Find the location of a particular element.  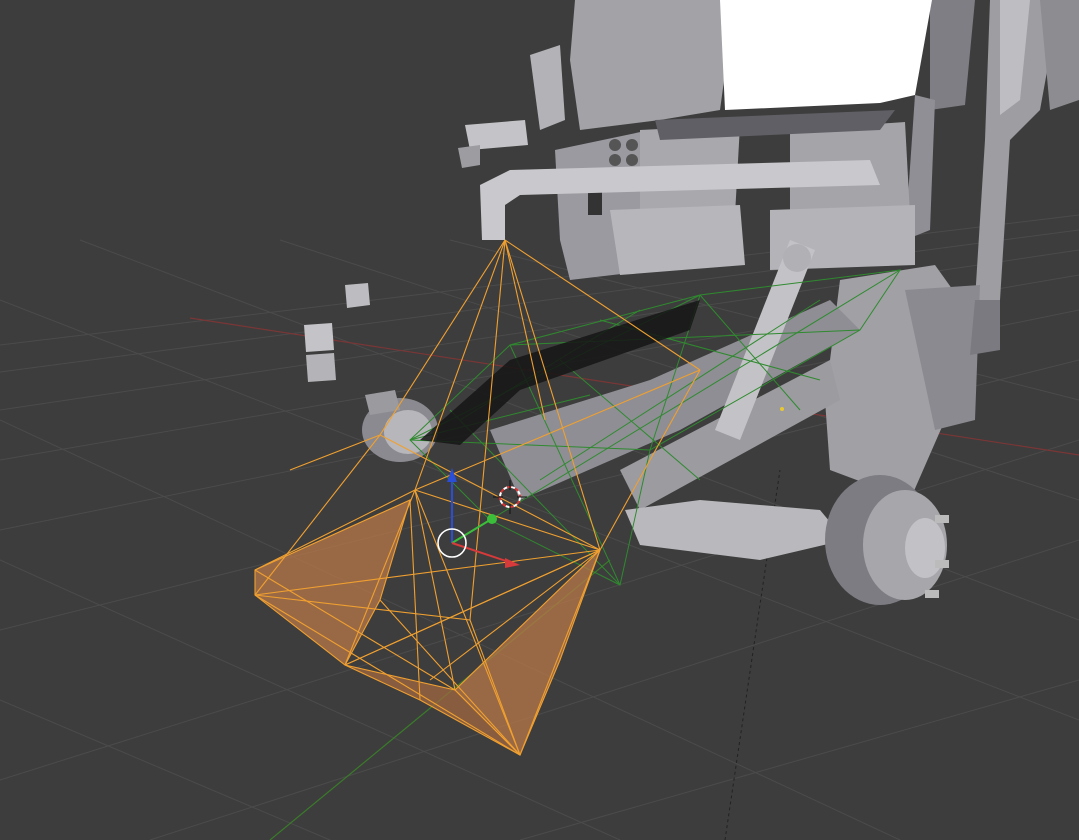

cab-panel is located at coordinates (652, 65).